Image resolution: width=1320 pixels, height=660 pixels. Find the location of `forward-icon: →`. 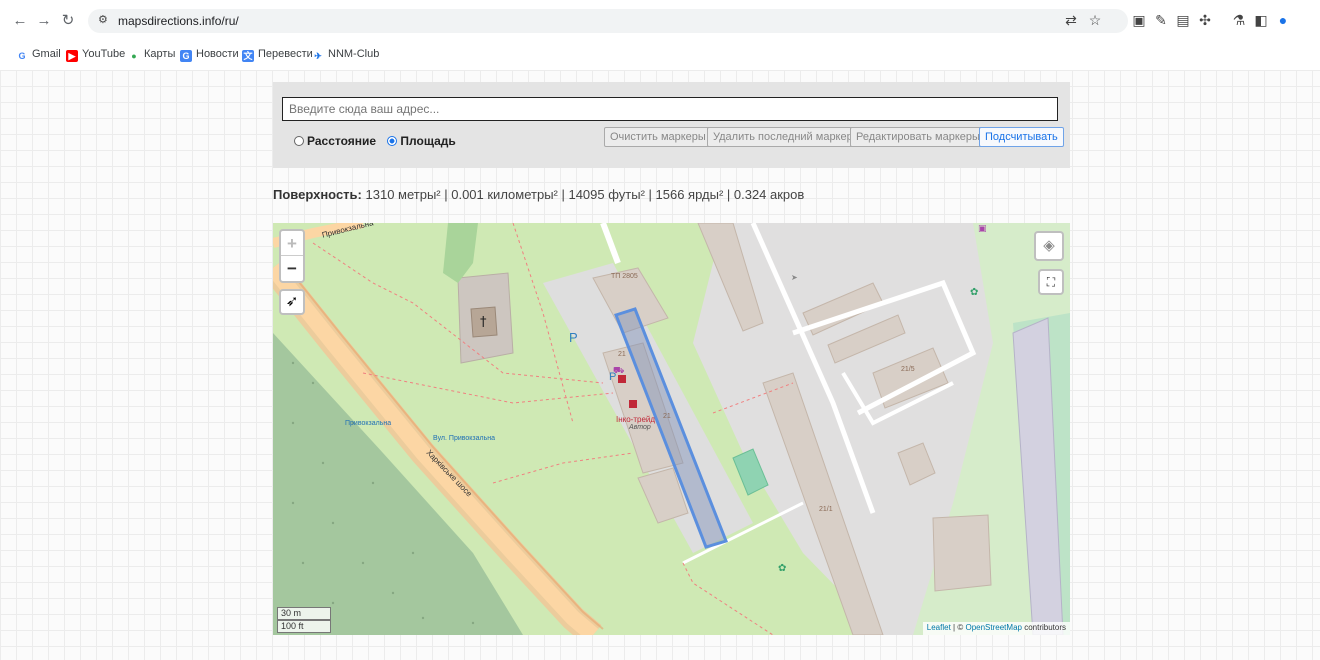

forward-icon: → is located at coordinates (44, 21).